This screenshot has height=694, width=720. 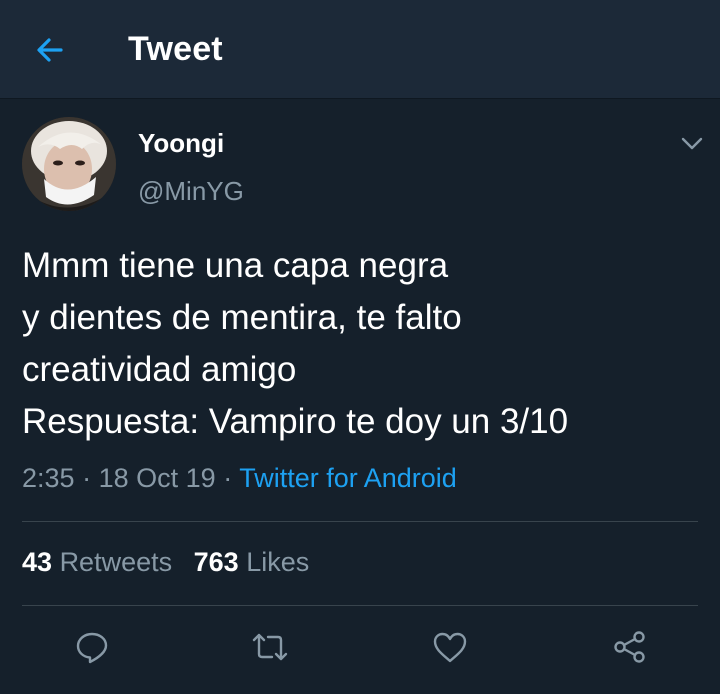 I want to click on share-button, so click(x=630, y=647).